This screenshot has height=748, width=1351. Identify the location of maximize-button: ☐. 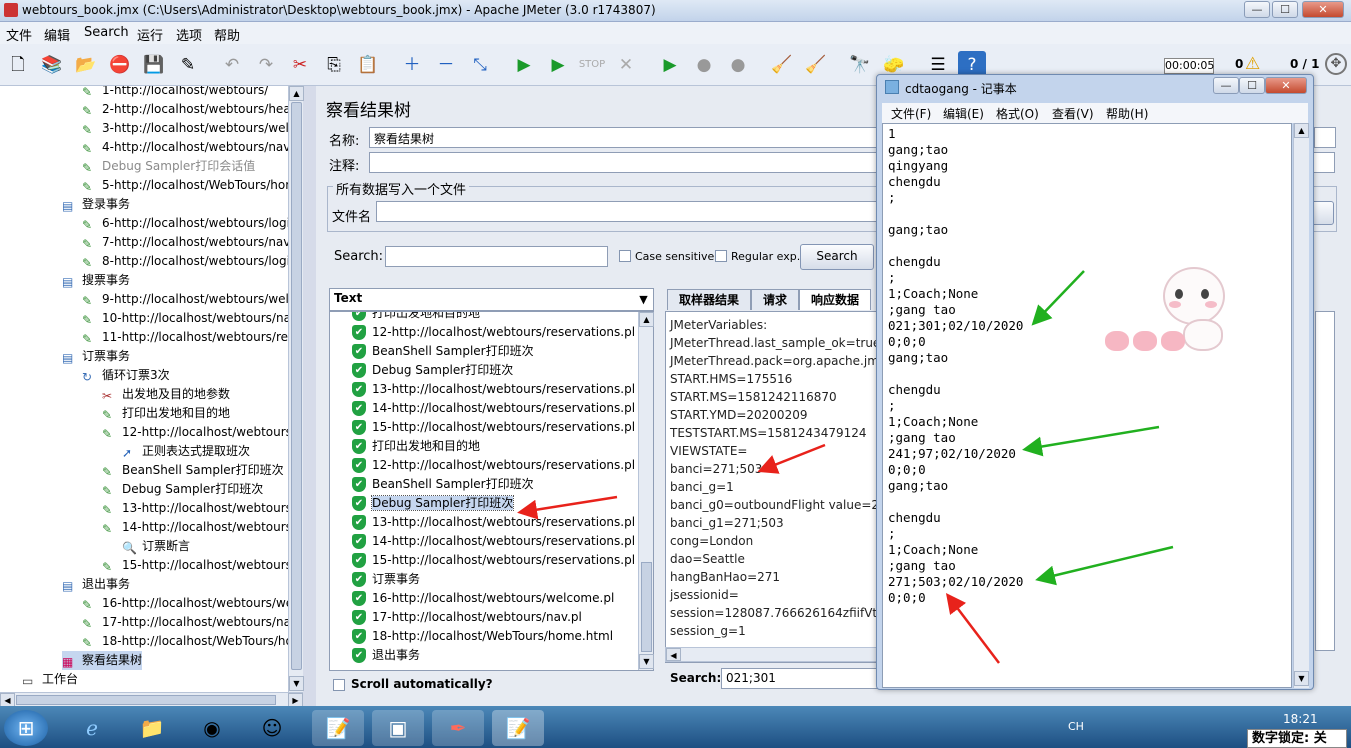
(1285, 9).